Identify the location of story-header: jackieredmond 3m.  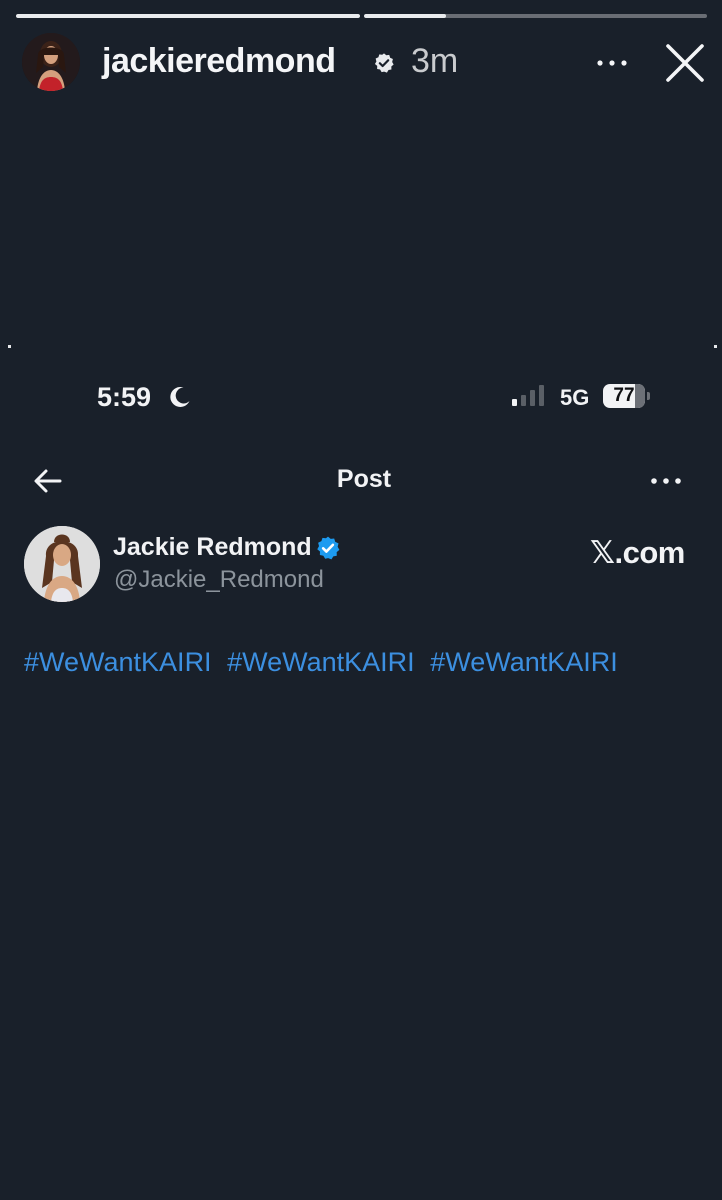
(367, 63).